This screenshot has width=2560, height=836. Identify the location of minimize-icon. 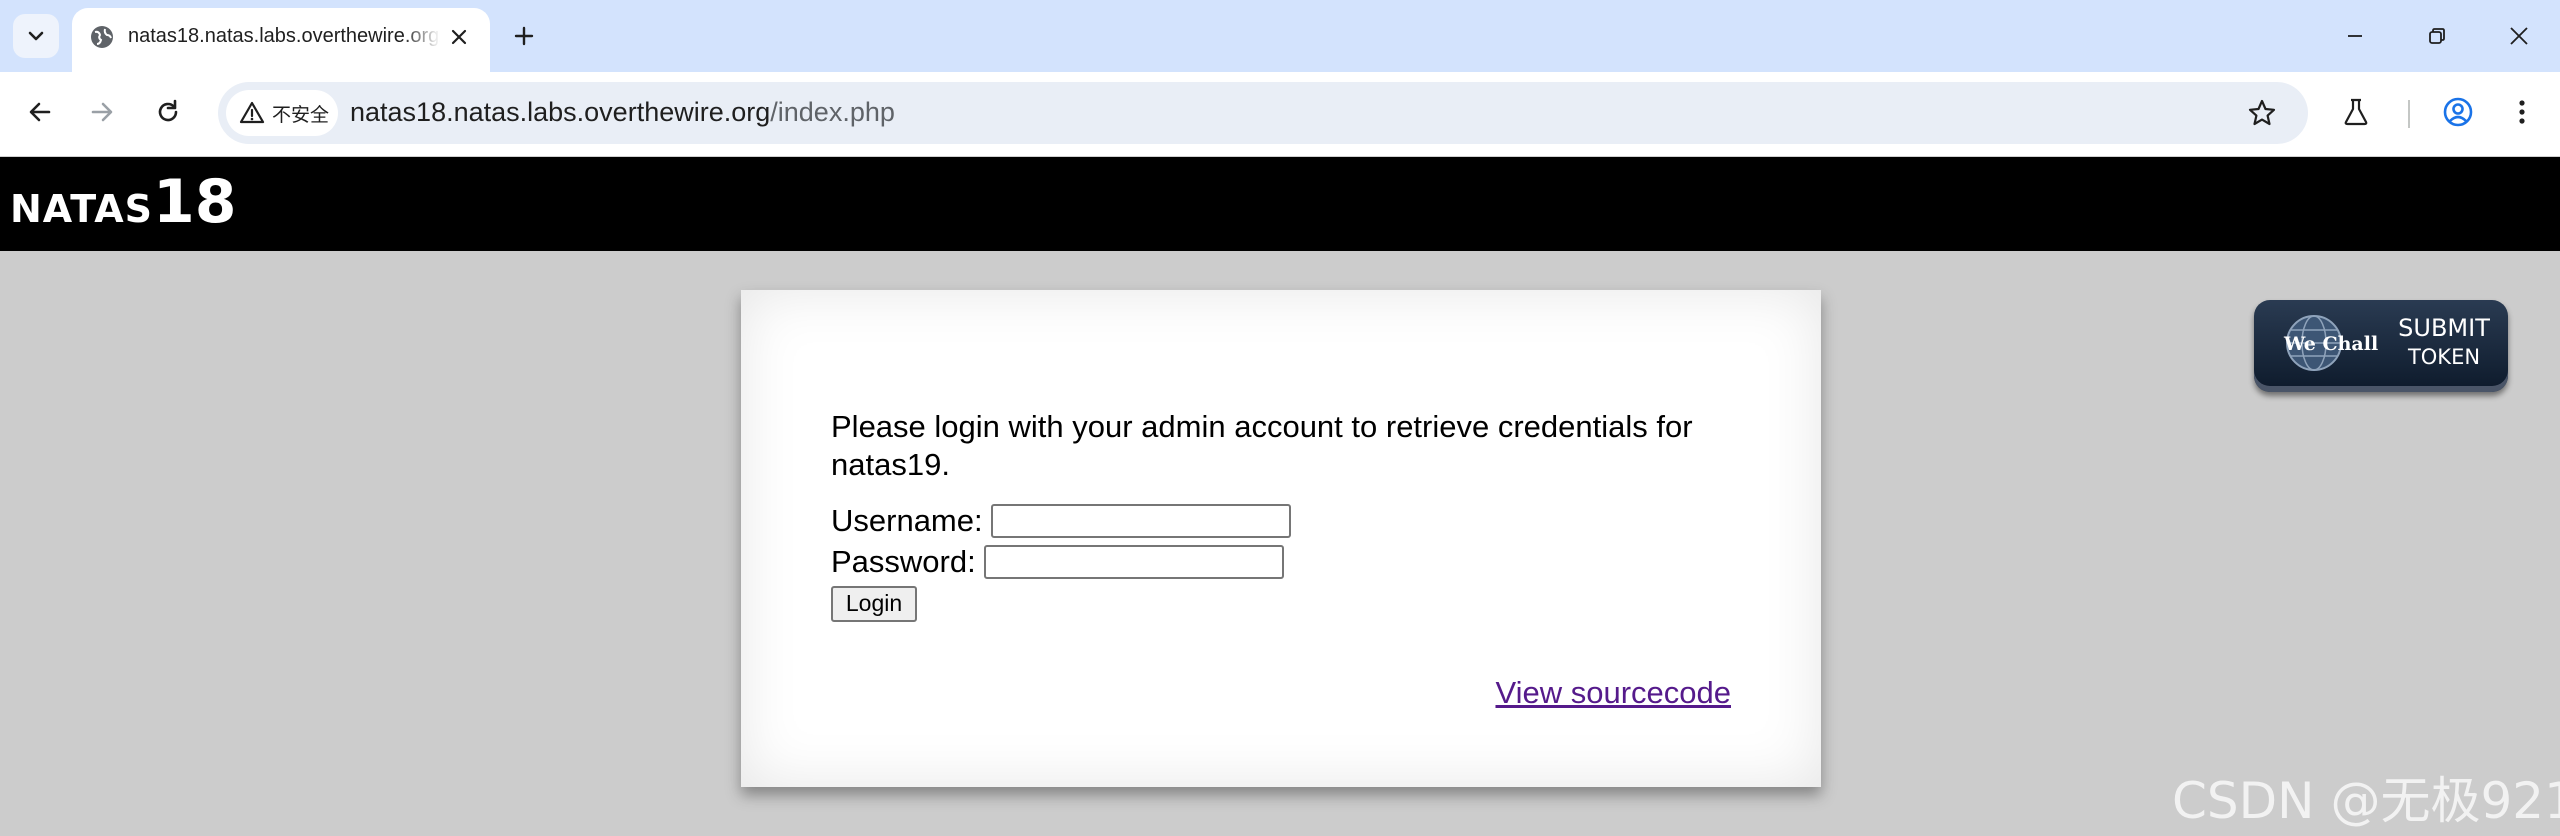
(2355, 36).